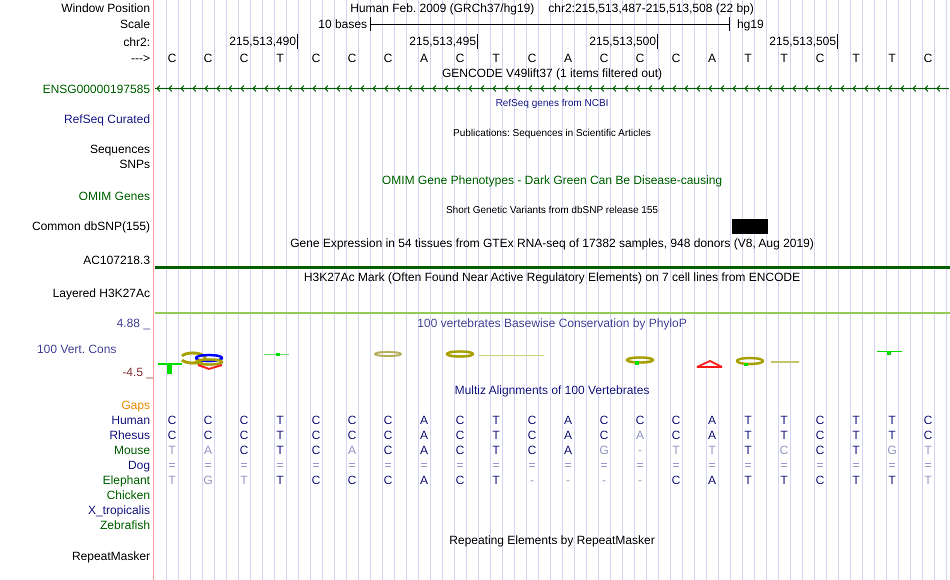  What do you see at coordinates (552, 180) in the screenshot?
I see `track-title: OMIM Gene Phenotypes - Dark Green Can Be Disease-causing` at bounding box center [552, 180].